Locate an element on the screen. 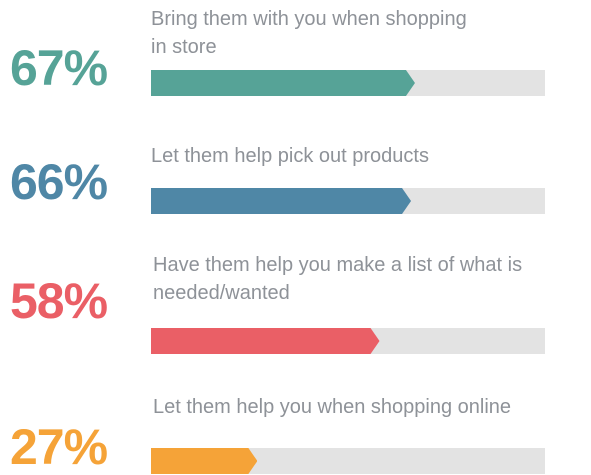 The width and height of the screenshot is (591, 475). percent-label: 27% is located at coordinates (59, 447).